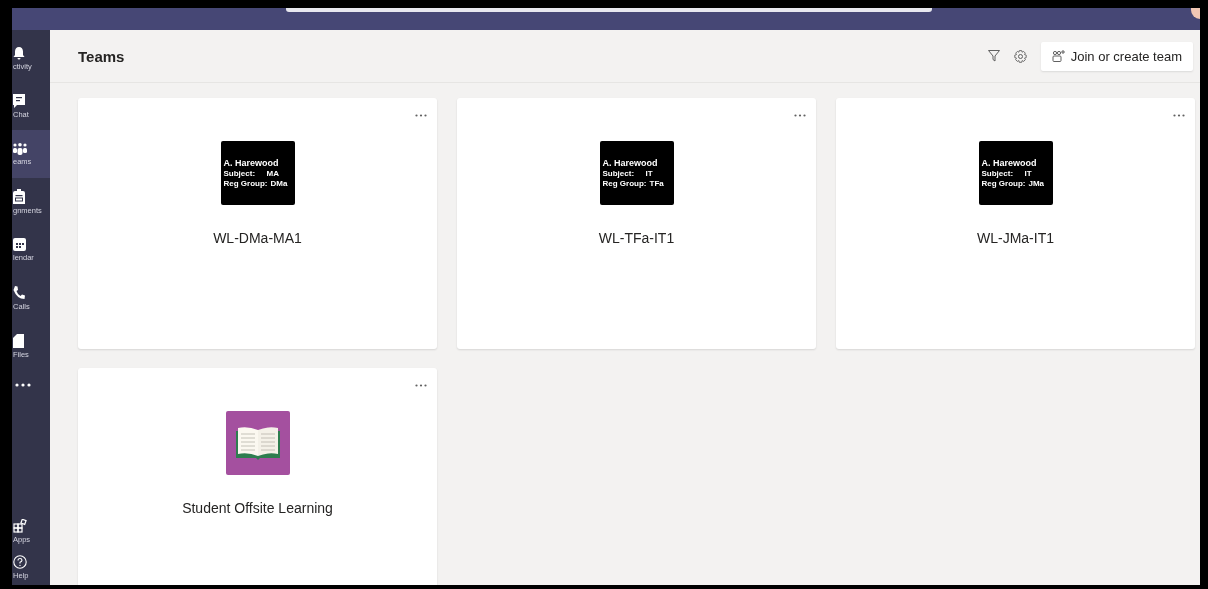  Describe the element at coordinates (656, 183) in the screenshot. I see `avatar-value: TFa` at that location.